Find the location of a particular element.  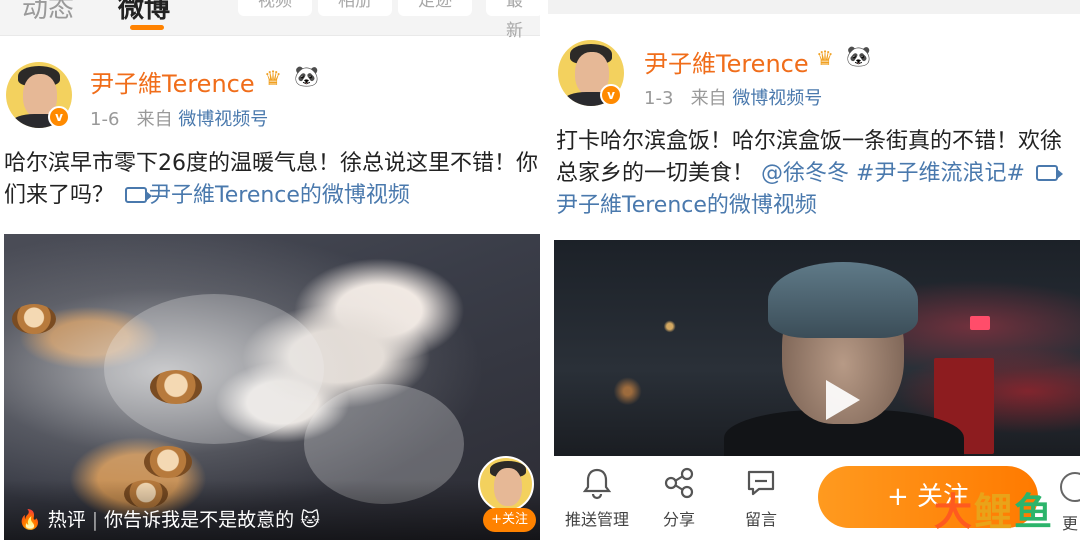

comment-button: 留言 is located at coordinates (761, 494).